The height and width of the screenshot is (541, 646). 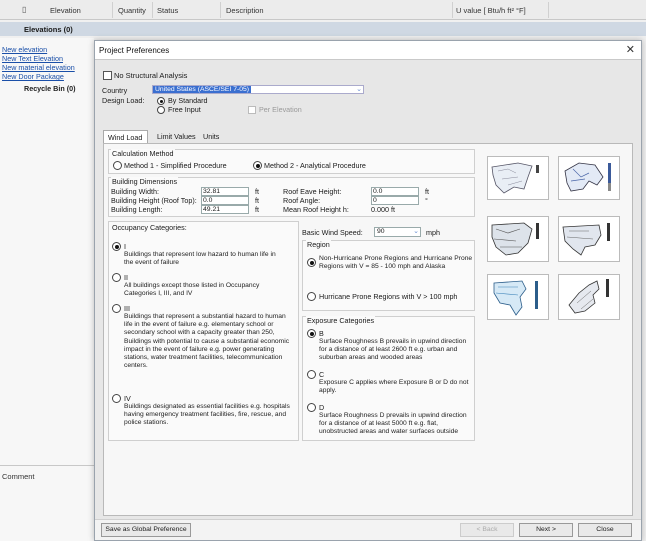 I want to click on free-input-radio, so click(x=161, y=110).